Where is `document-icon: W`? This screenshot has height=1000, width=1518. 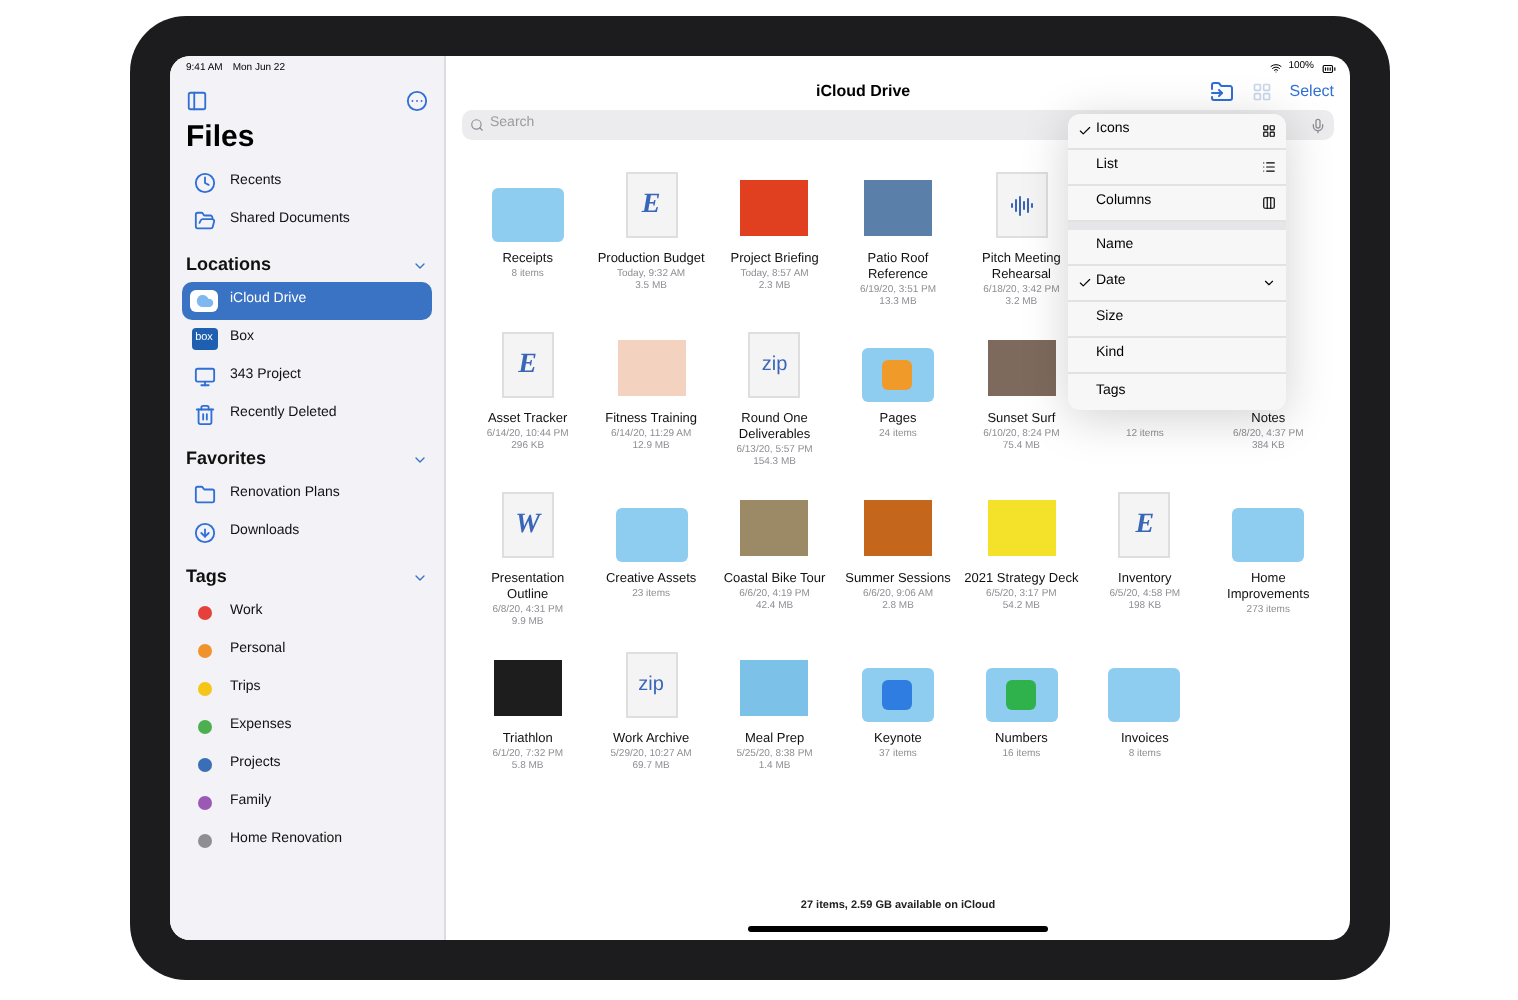
document-icon: W is located at coordinates (527, 525).